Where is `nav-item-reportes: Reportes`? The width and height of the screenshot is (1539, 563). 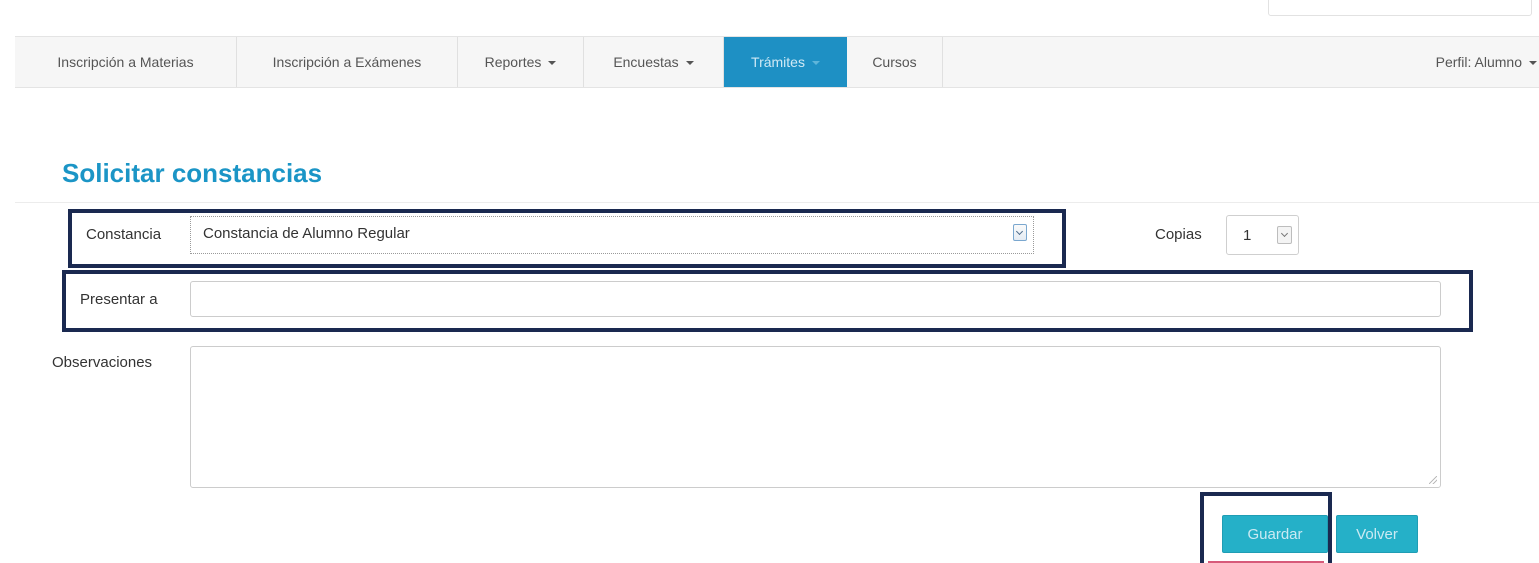
nav-item-reportes: Reportes is located at coordinates (521, 62).